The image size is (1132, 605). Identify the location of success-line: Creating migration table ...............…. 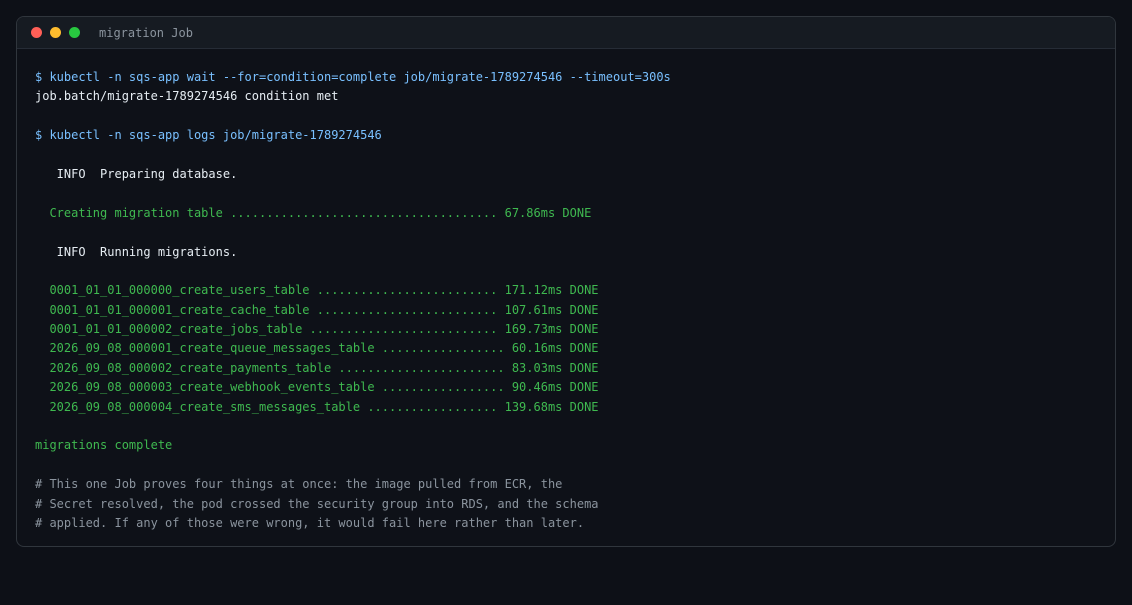
(313, 212).